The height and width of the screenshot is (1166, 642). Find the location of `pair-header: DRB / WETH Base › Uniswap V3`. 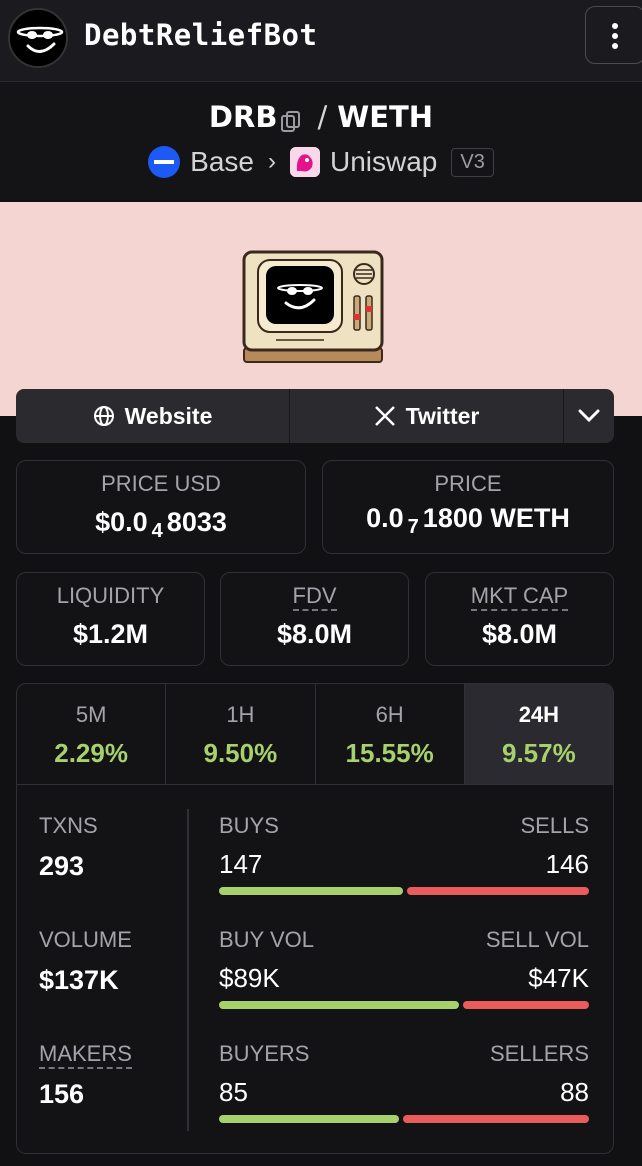

pair-header: DRB / WETH Base › Uniswap V3 is located at coordinates (321, 141).